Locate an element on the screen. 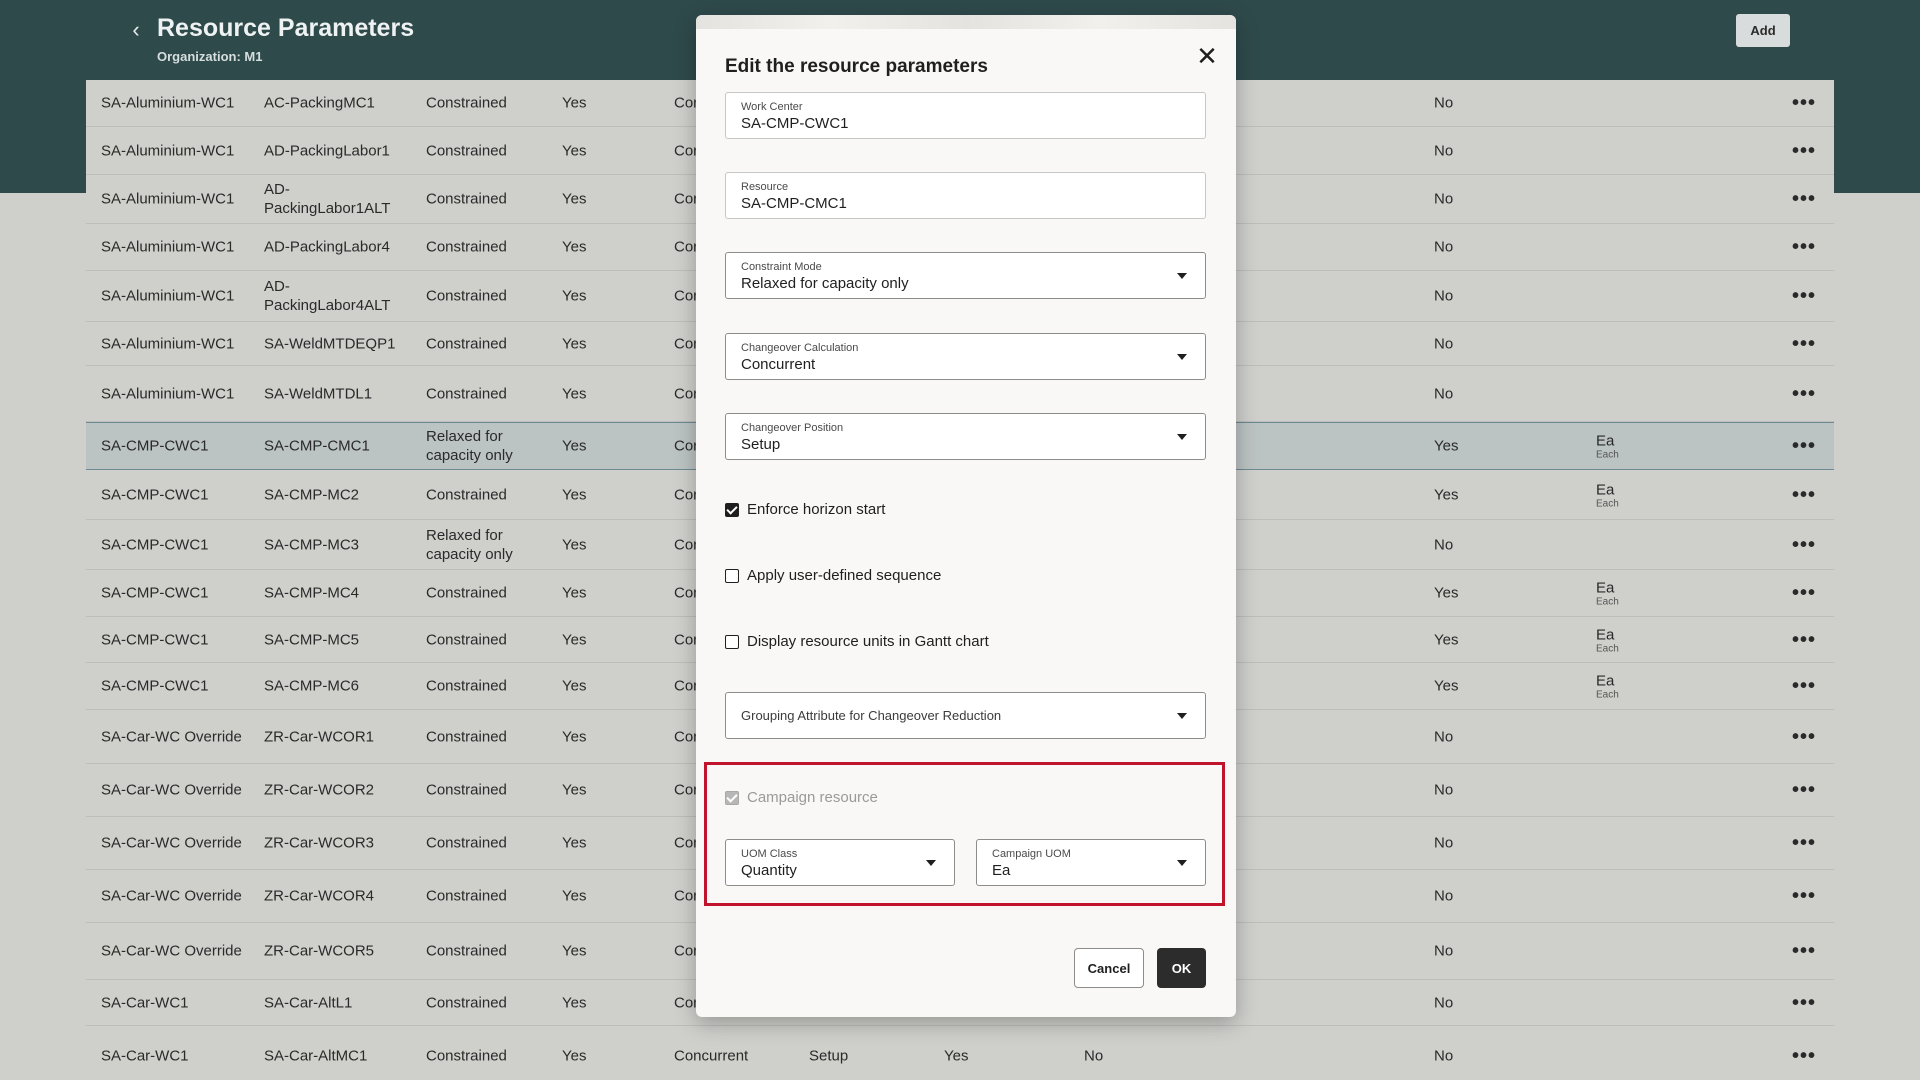 This screenshot has height=1080, width=1920. chevron-left-icon: ‹ is located at coordinates (136, 30).